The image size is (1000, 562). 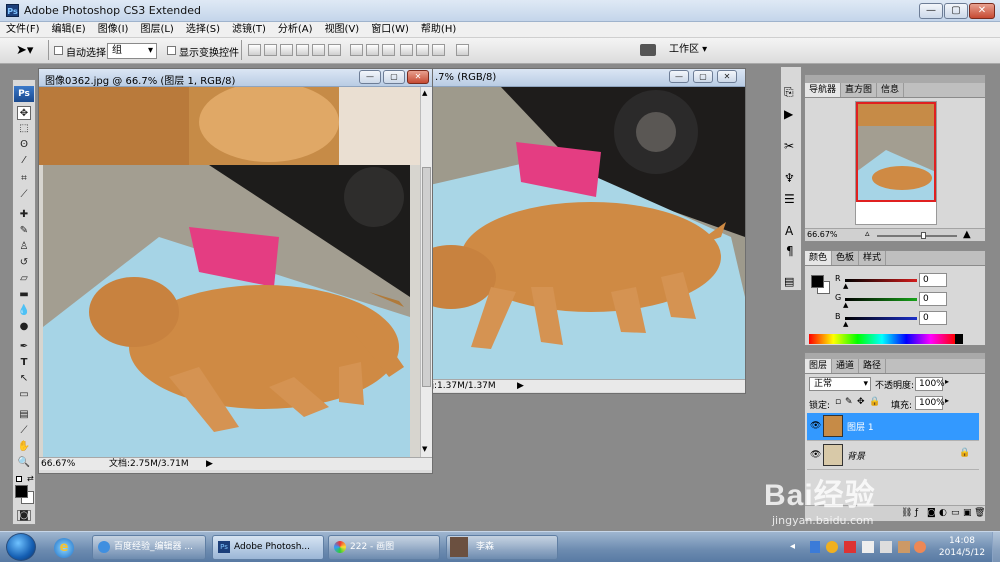 What do you see at coordinates (874, 402) in the screenshot?
I see `lock-all-icon: 🔒` at bounding box center [874, 402].